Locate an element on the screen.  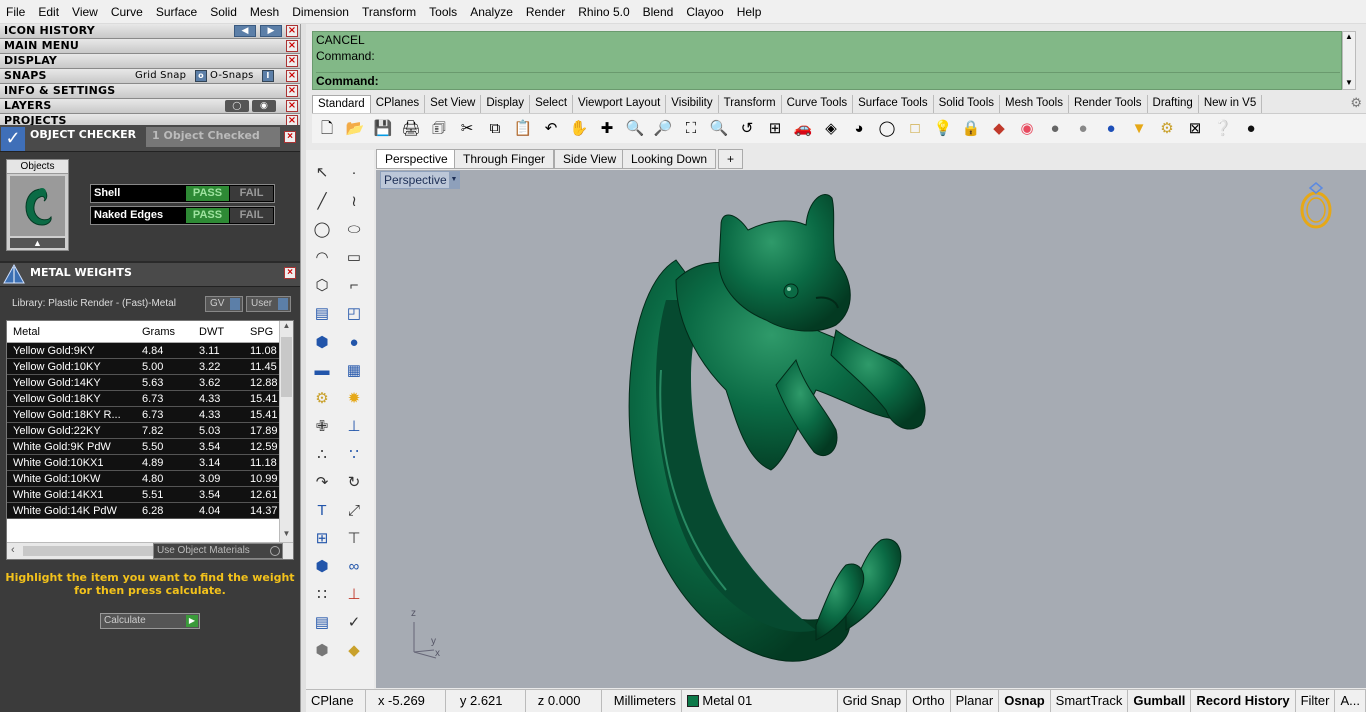
arc-icon: ◠ is located at coordinates (322, 257).